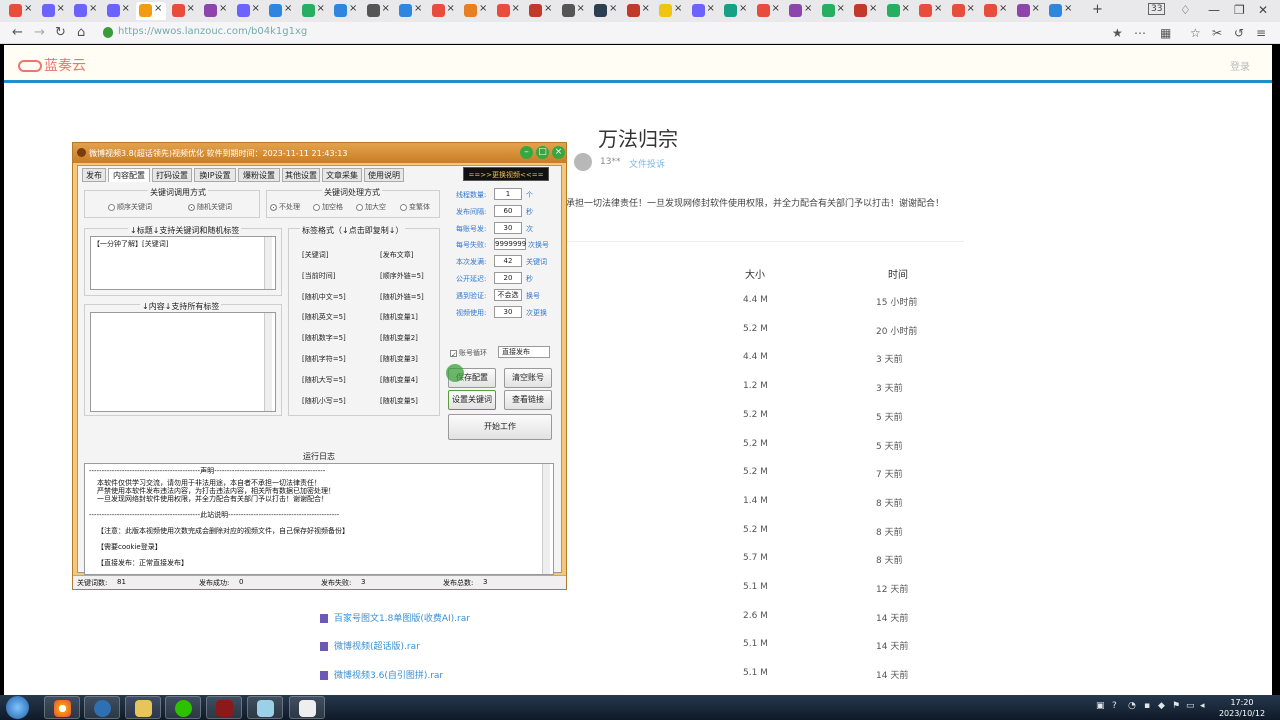 The image size is (1280, 720). I want to click on taskbar-explorer, so click(143, 707).